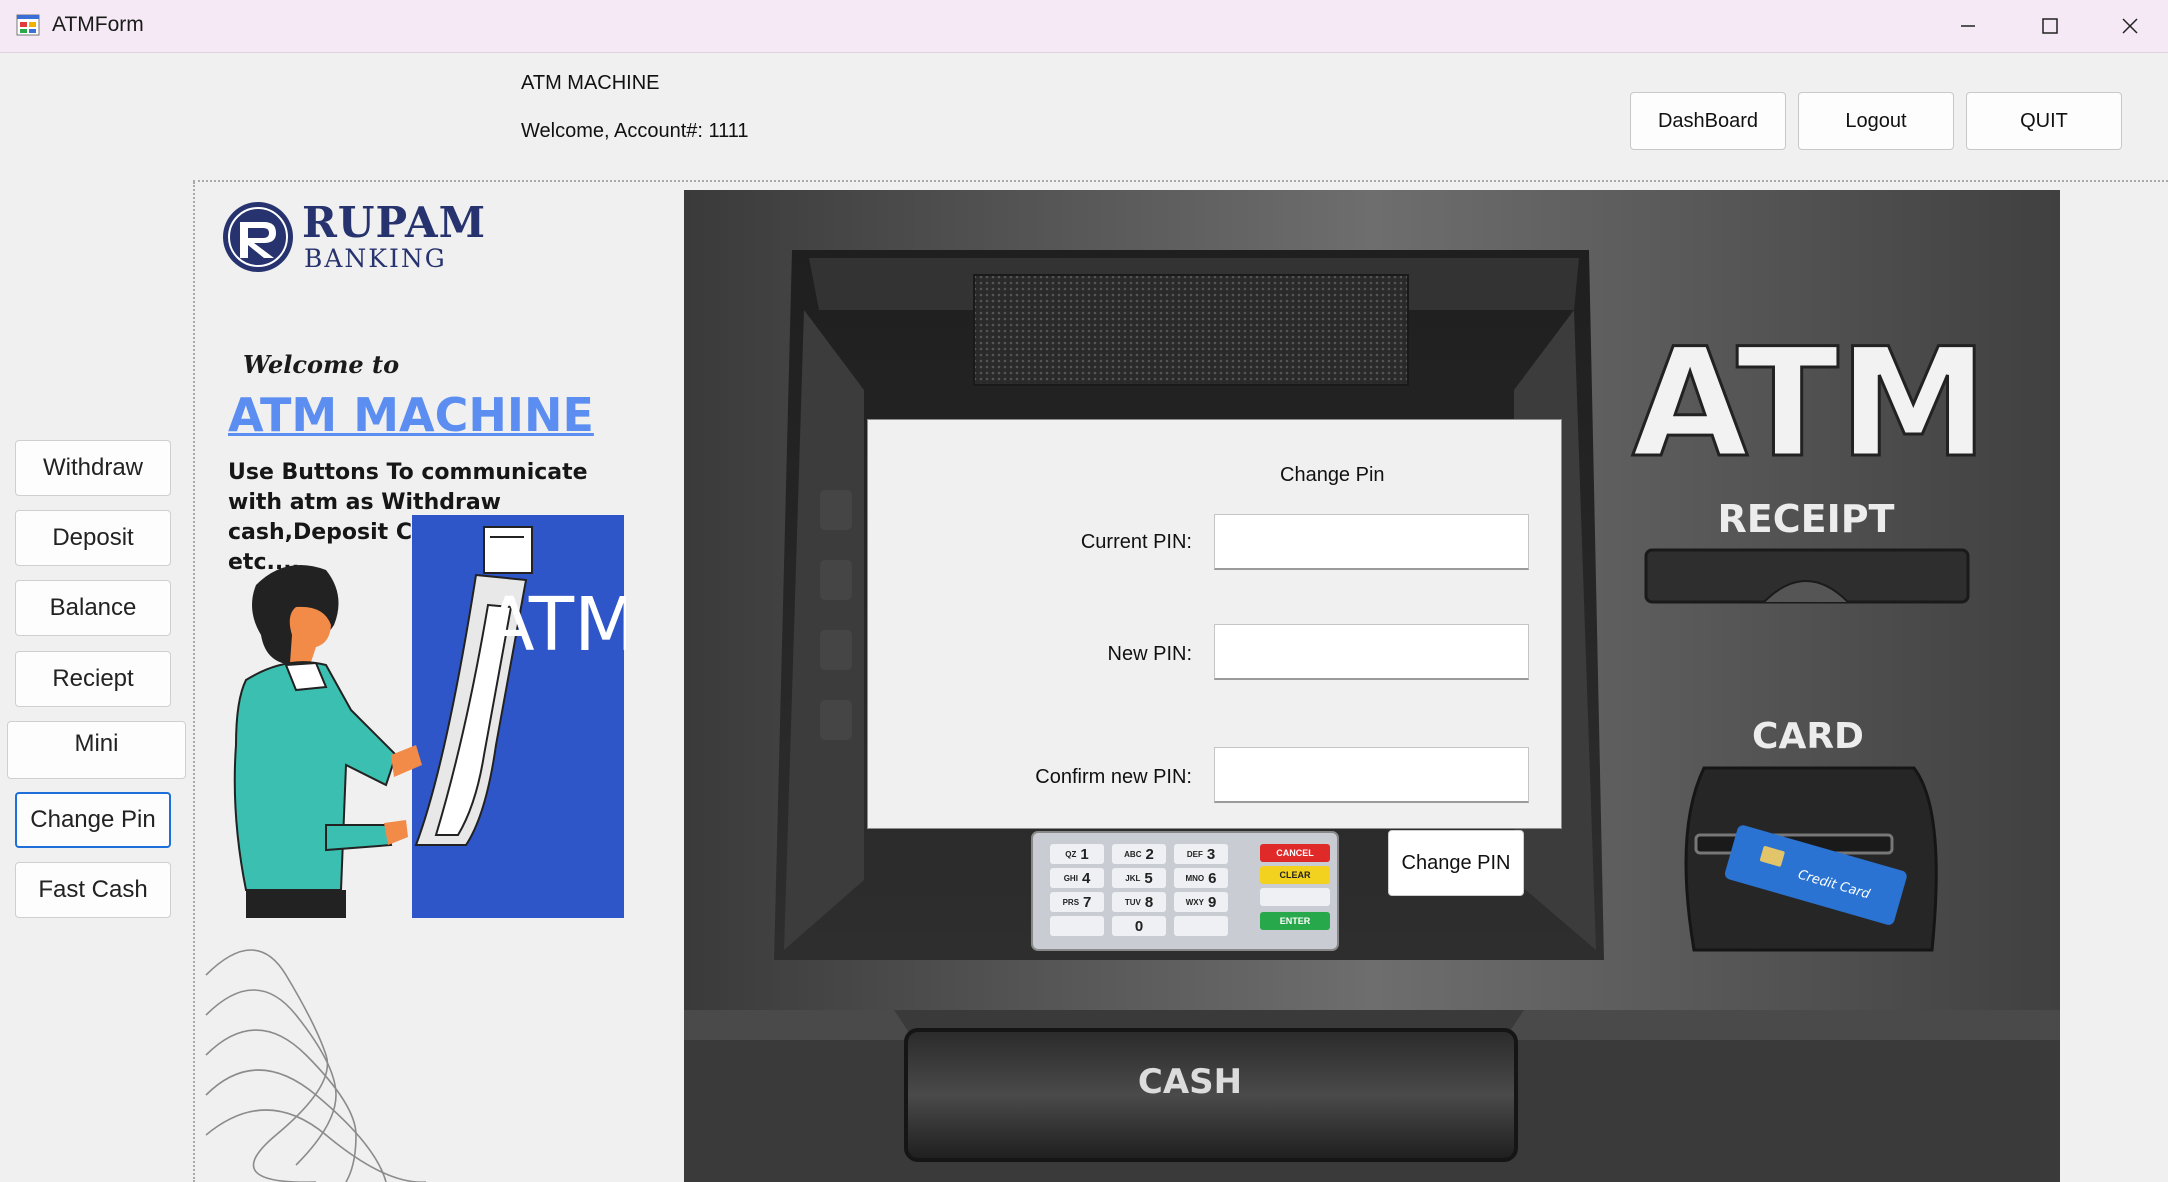 The width and height of the screenshot is (2168, 1182). I want to click on new-pin-label: New PIN:, so click(1149, 654).